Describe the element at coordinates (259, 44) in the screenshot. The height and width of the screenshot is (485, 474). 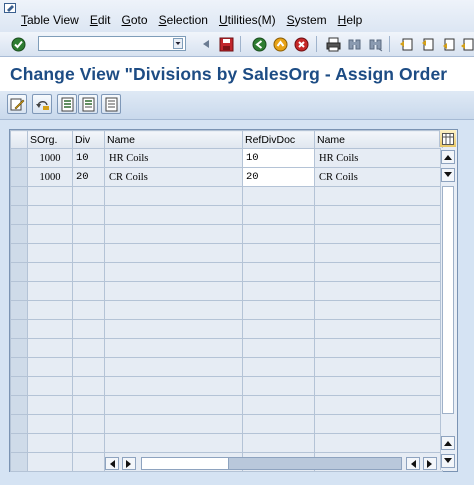
I see `back-arrow-icon` at that location.